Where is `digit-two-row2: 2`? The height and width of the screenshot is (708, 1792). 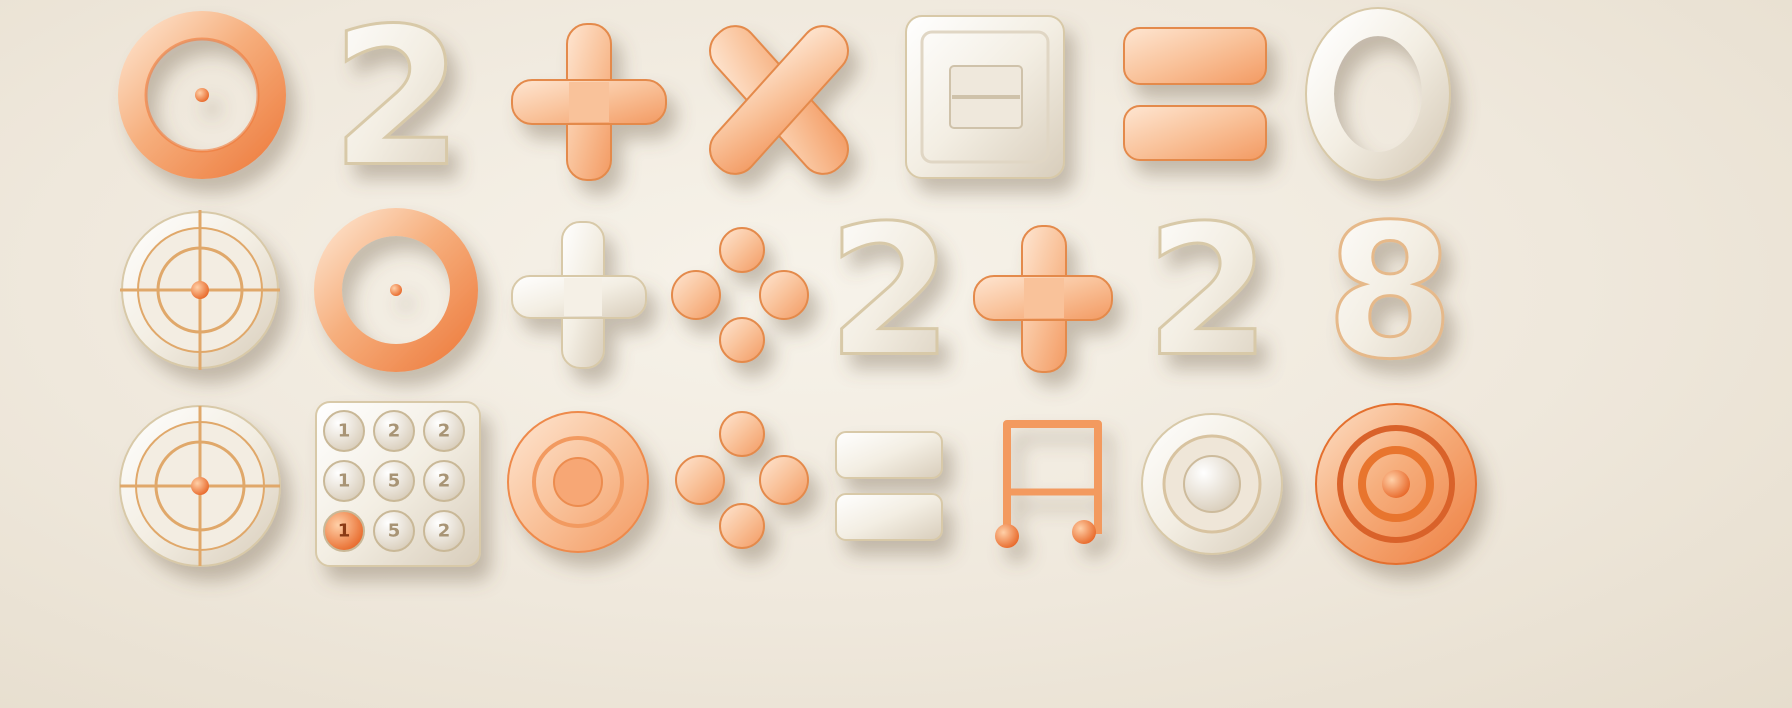
digit-two-row2: 2 is located at coordinates (890, 292).